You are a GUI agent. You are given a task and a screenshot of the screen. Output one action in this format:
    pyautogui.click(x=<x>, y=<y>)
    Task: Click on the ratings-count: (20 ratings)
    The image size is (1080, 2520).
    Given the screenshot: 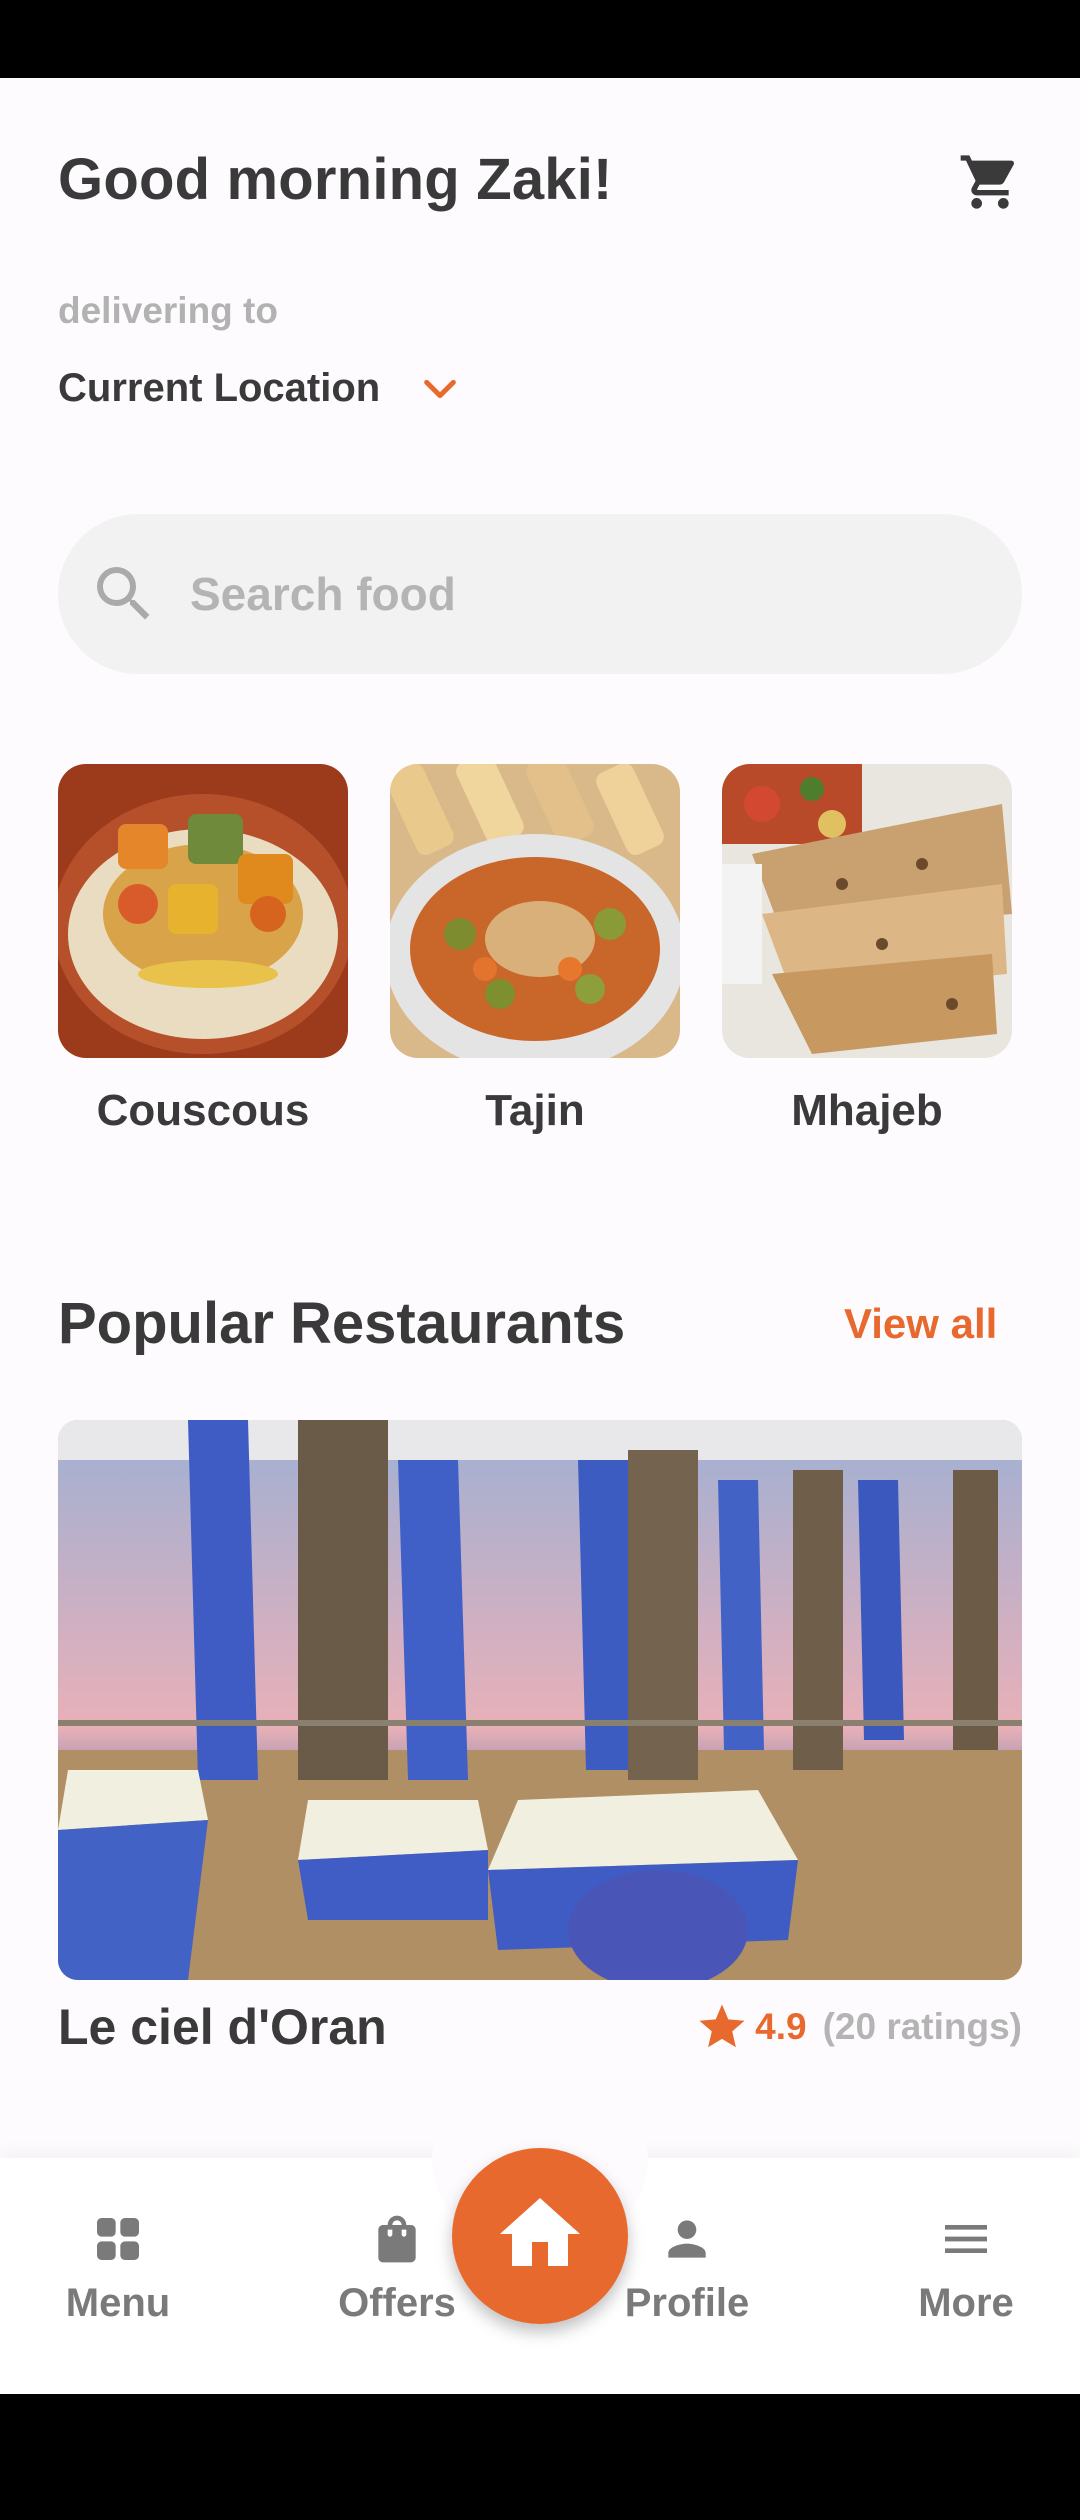 What is the action you would take?
    pyautogui.click(x=922, y=2026)
    